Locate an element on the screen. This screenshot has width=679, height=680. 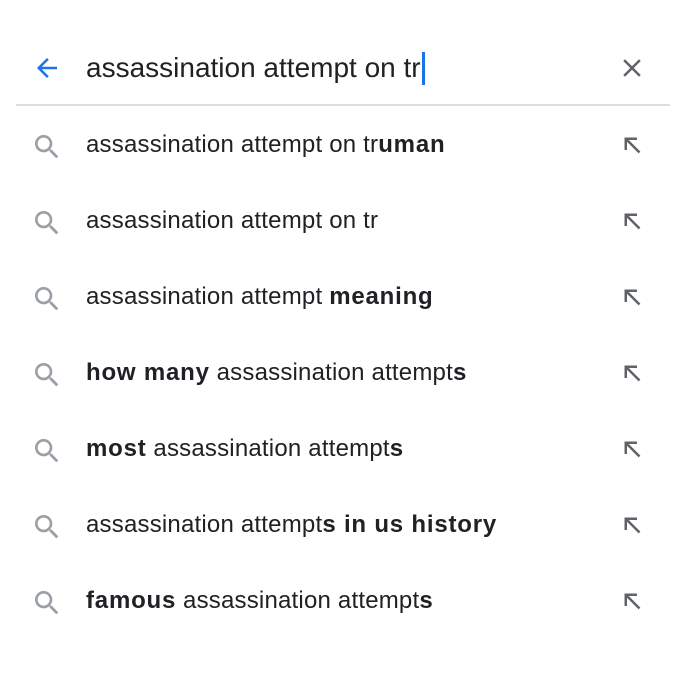
close-icon is located at coordinates (632, 68).